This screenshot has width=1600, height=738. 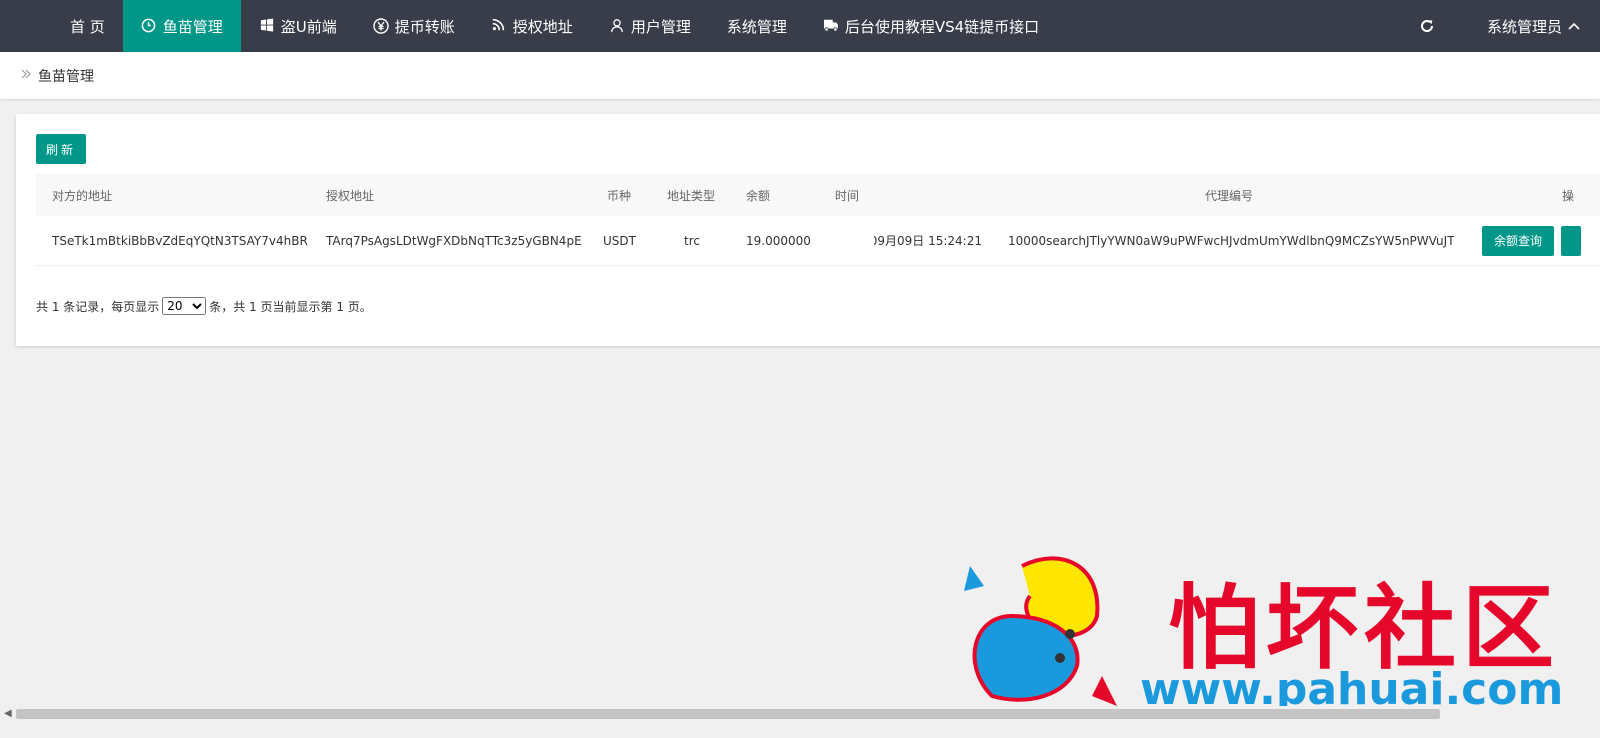 I want to click on pager-suffix: 条，共 1 页当前显示第 1 页。, so click(x=290, y=306).